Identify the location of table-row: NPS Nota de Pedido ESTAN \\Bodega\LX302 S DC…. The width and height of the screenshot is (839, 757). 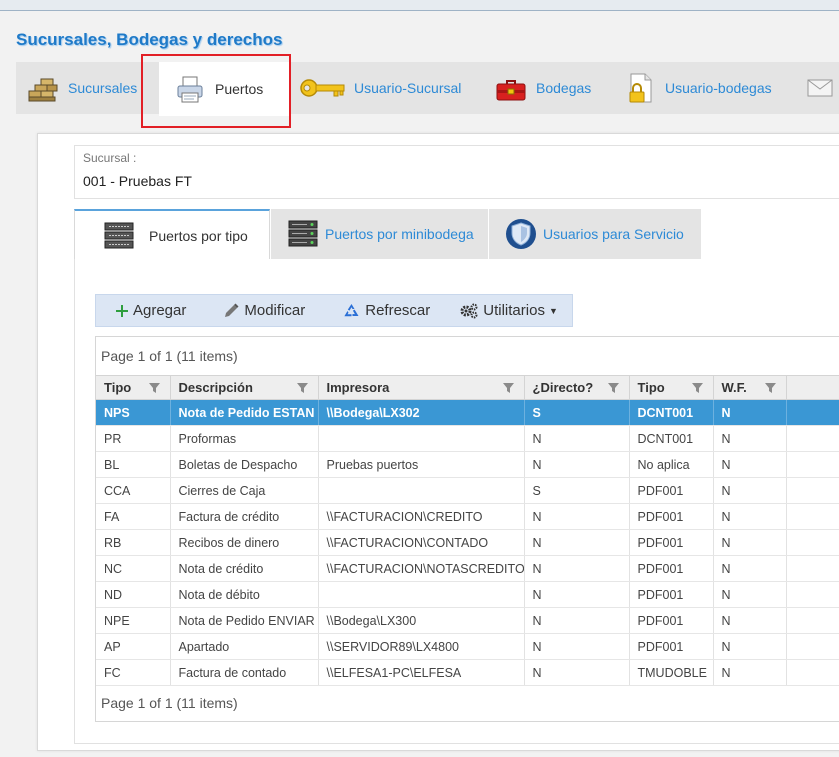
(467, 412).